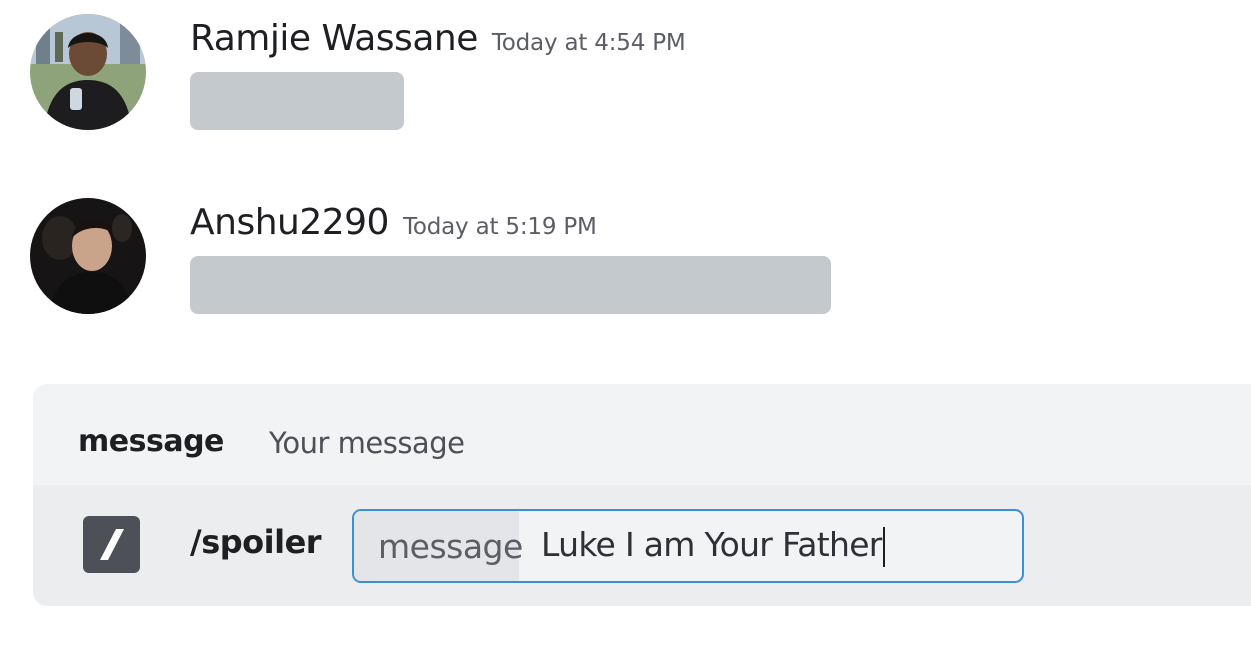 This screenshot has height=650, width=1251. I want to click on text-caret, so click(883, 546).